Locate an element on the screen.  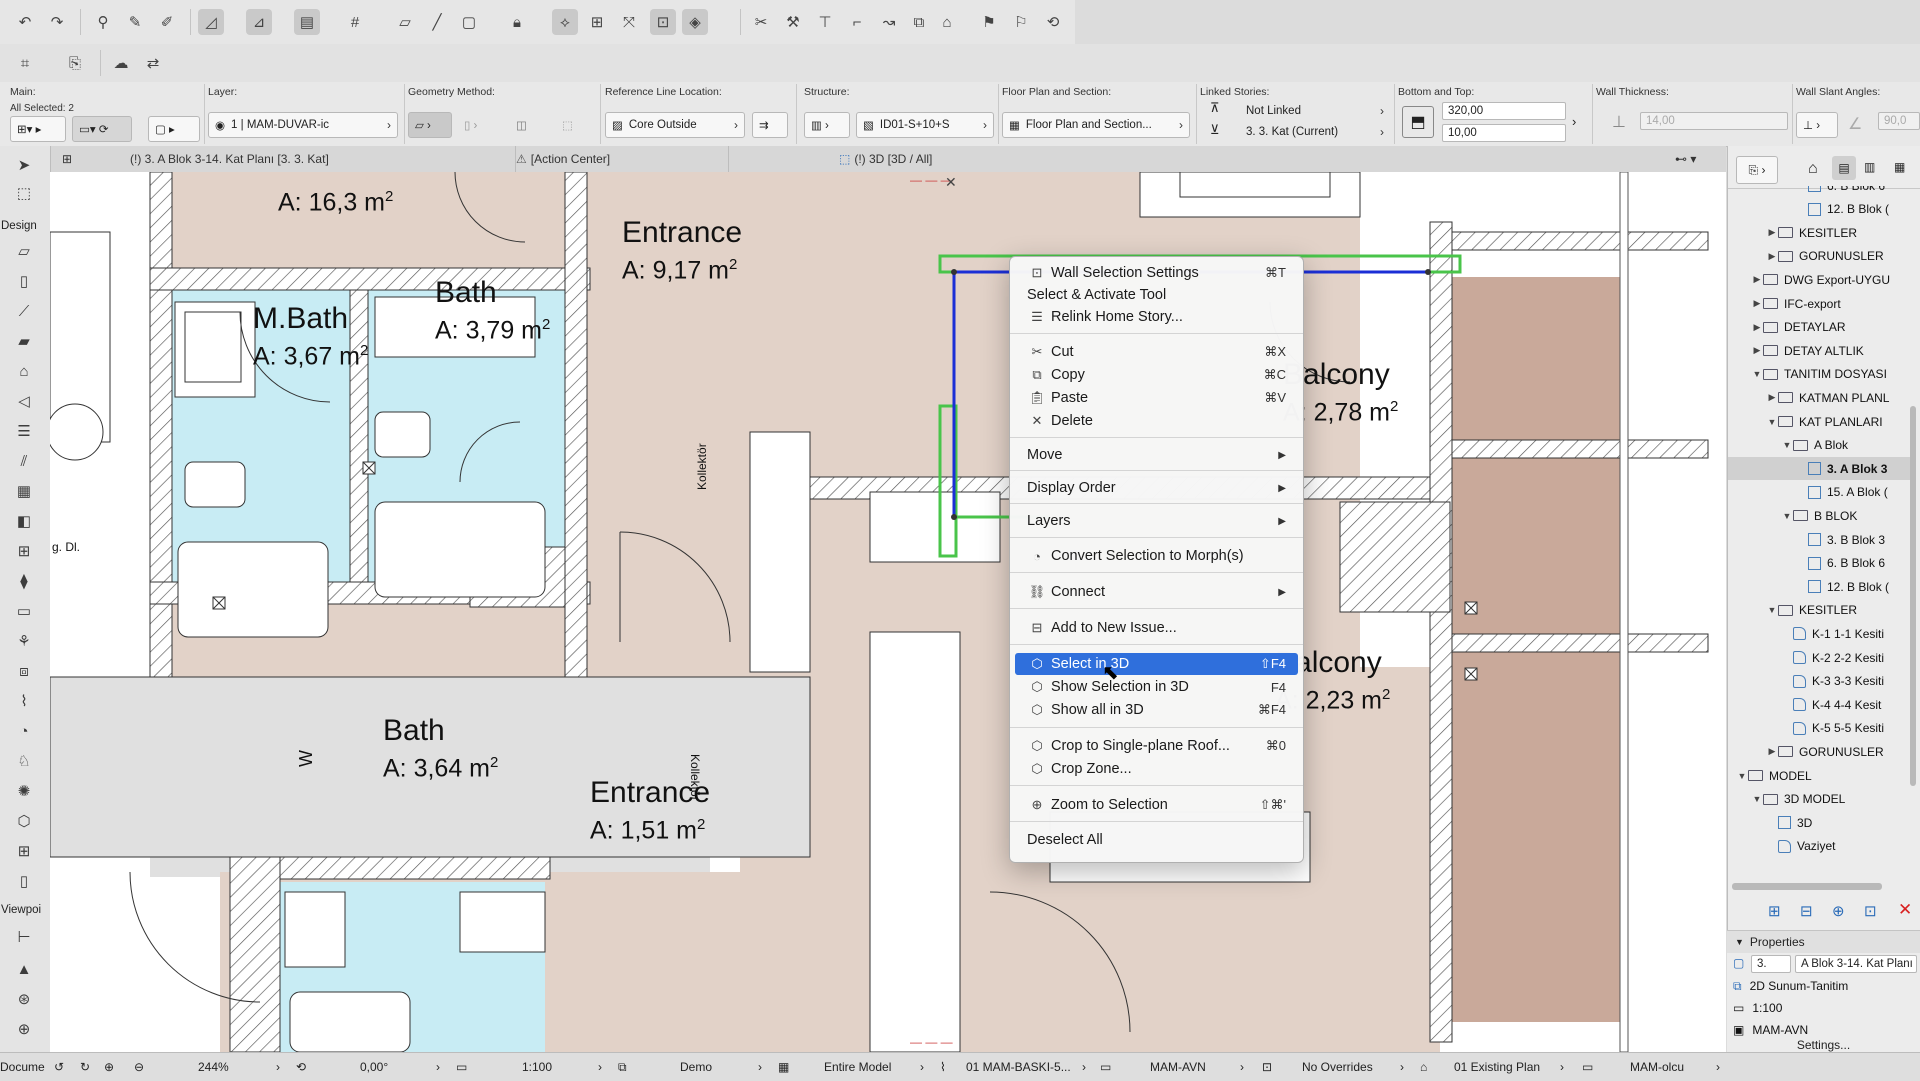
properties-row: ⧉ 2D Sunum-Tanitim is located at coordinates (1823, 986).